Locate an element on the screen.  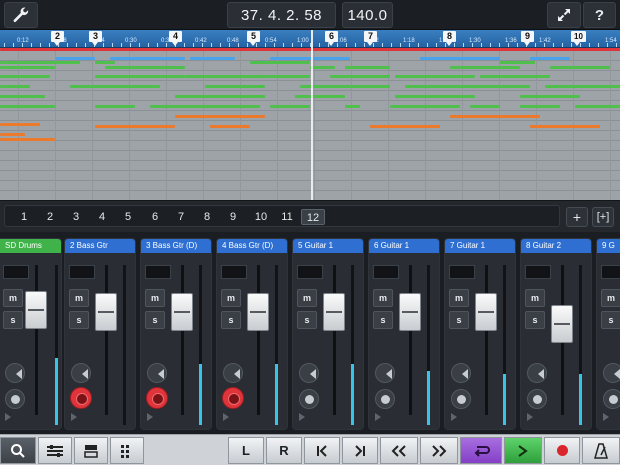
settings-wrench-button is located at coordinates (21, 15).